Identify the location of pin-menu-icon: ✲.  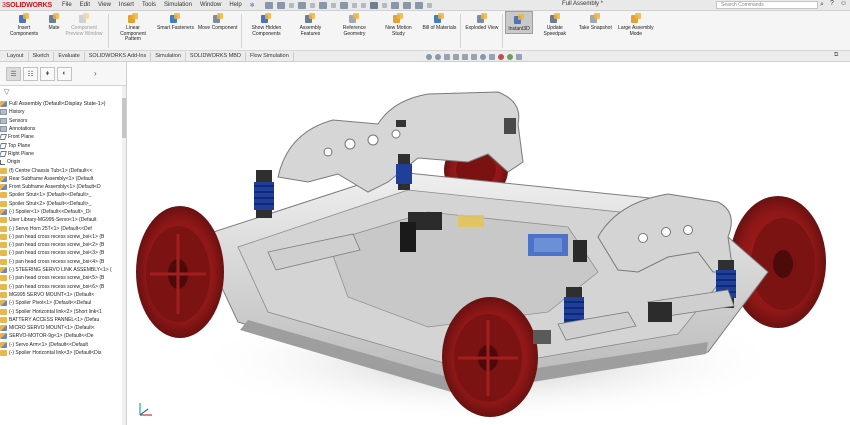
(252, 5).